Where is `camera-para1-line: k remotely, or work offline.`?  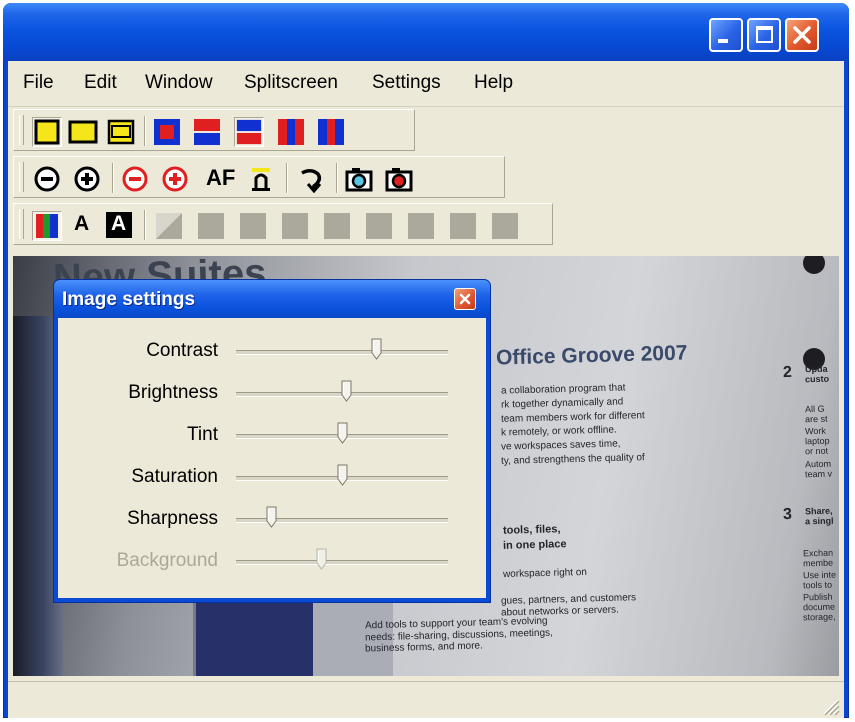
camera-para1-line: k remotely, or work offline. is located at coordinates (558, 431).